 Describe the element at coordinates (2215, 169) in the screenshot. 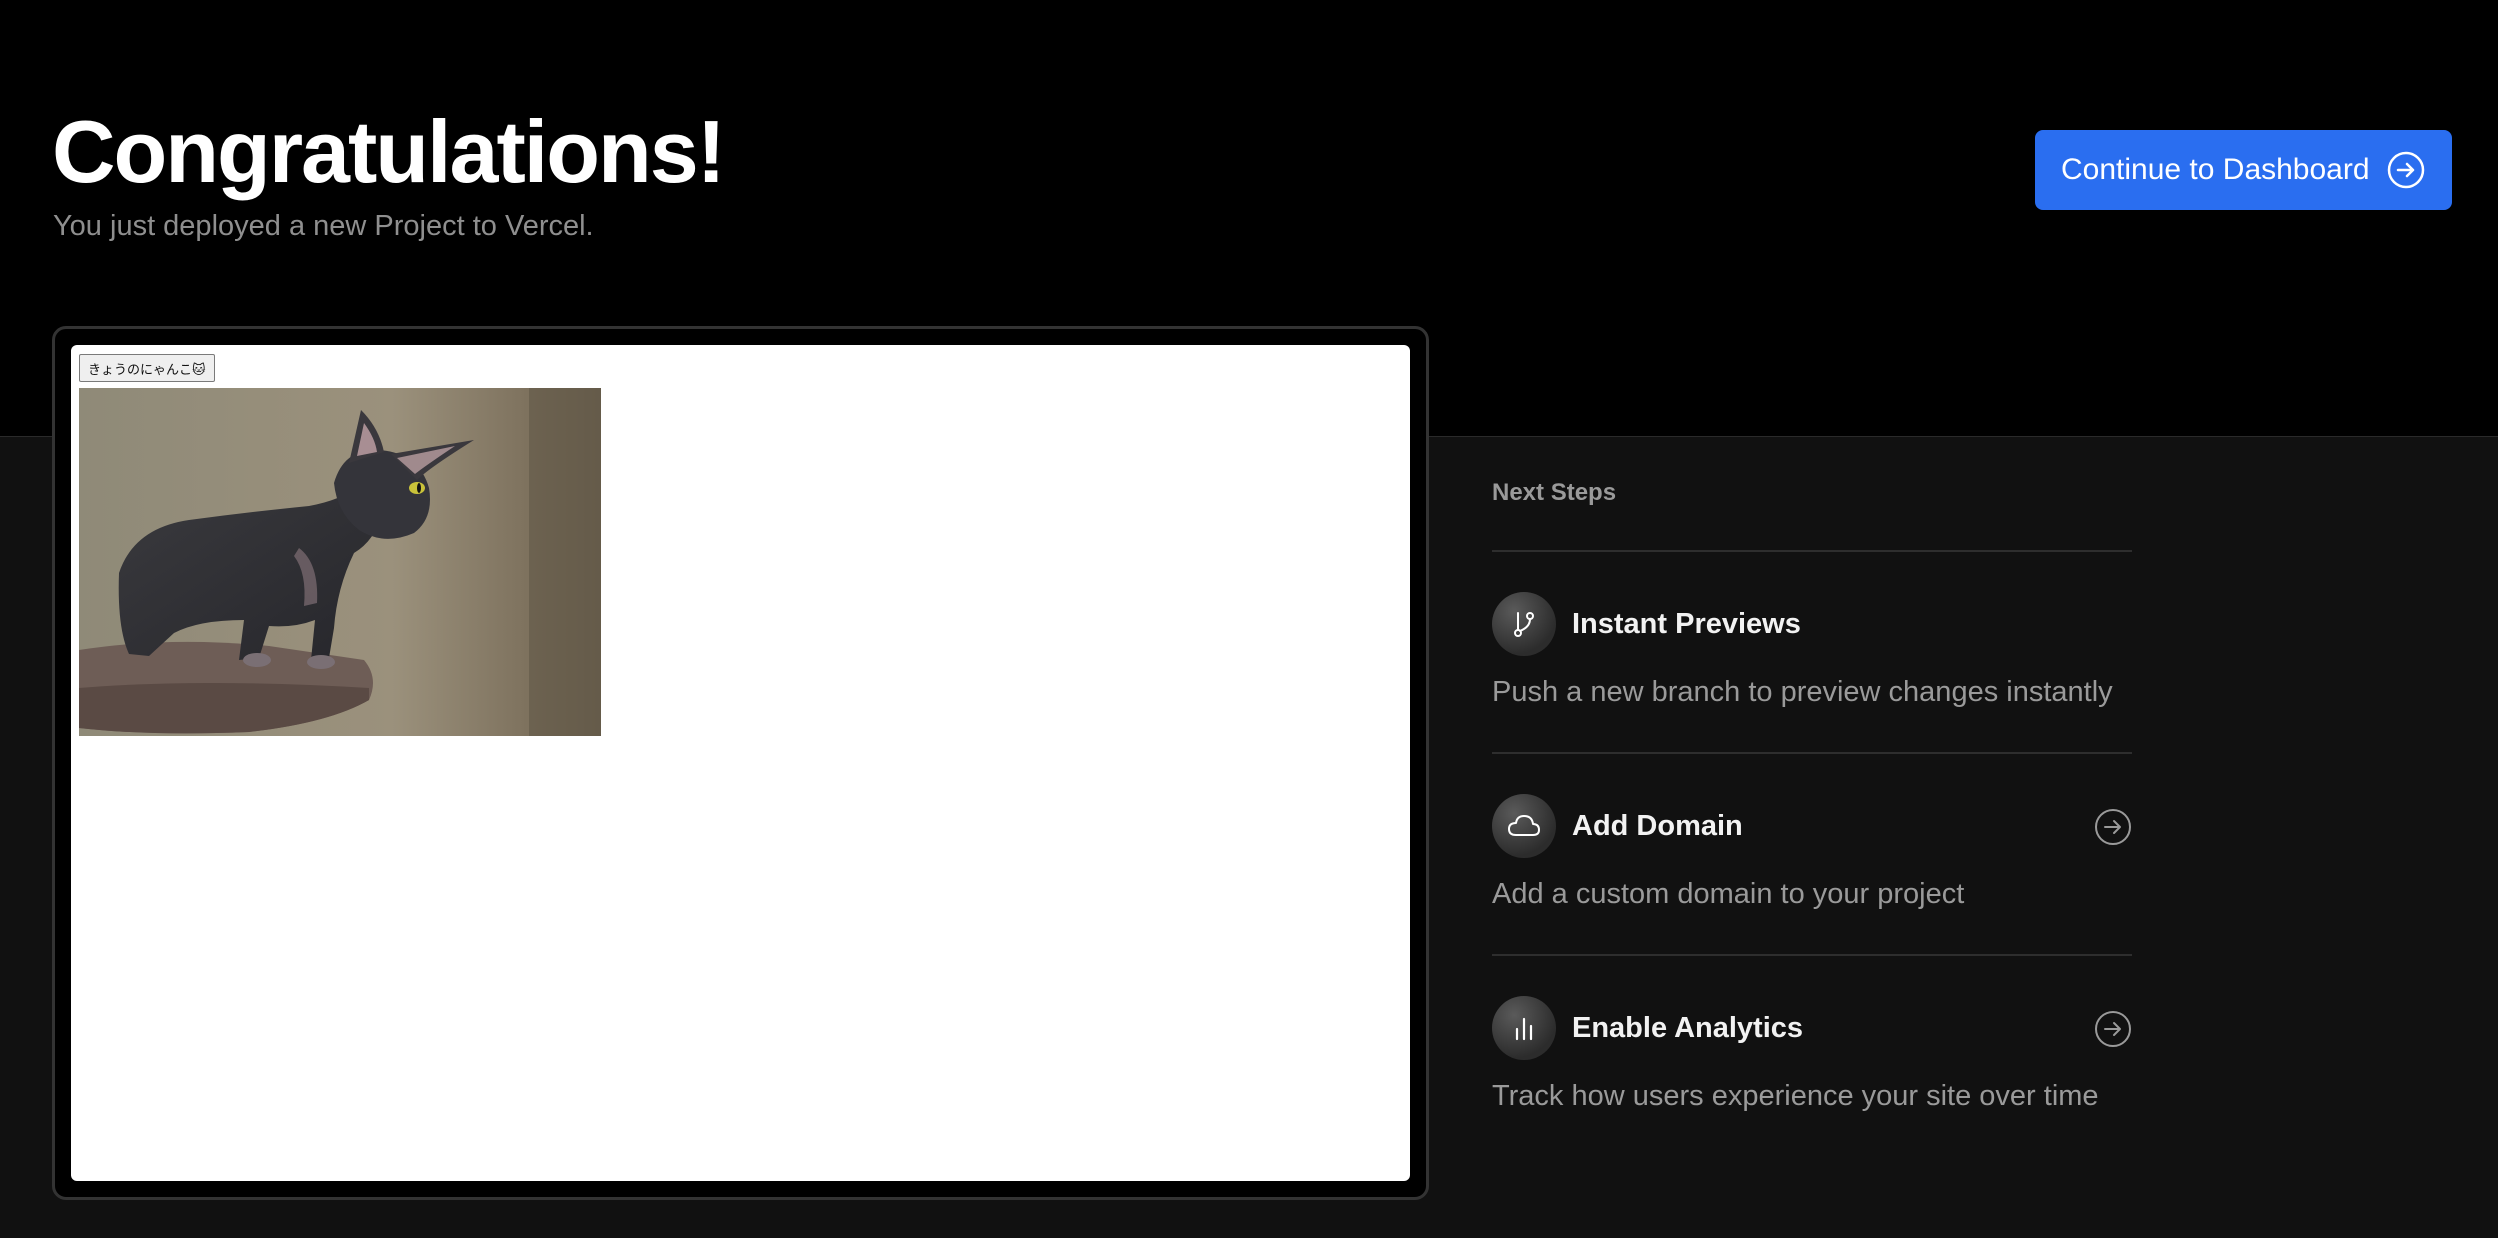

I see `continue-button-label: Continue to Dashboard` at that location.